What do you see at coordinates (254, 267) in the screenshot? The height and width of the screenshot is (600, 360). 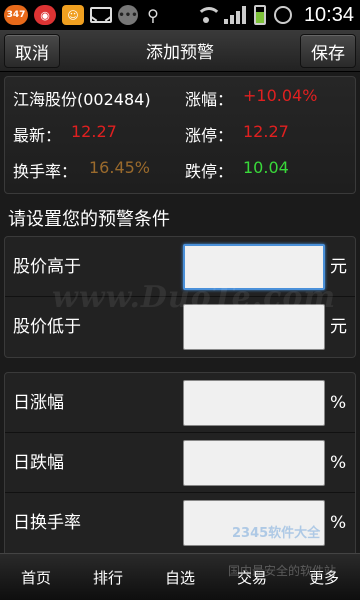 I see `price-above-input` at bounding box center [254, 267].